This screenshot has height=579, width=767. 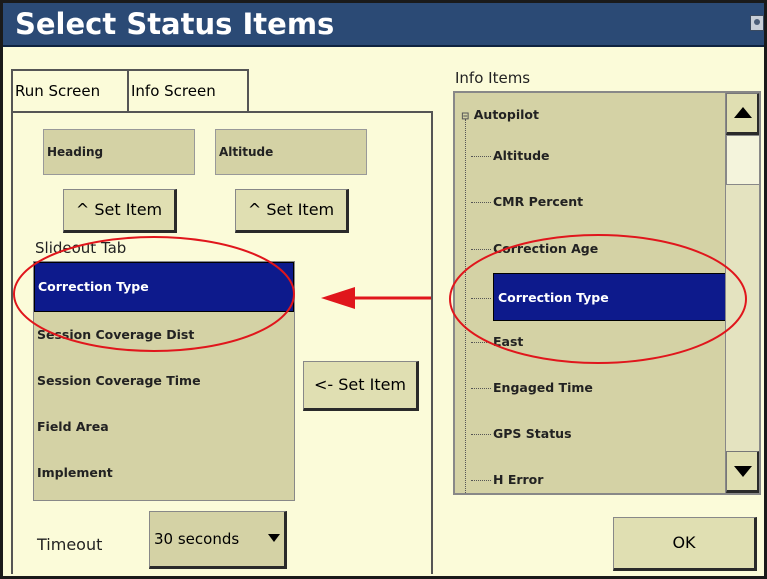 What do you see at coordinates (383, 25) in the screenshot?
I see `title-bar: Select Status Items` at bounding box center [383, 25].